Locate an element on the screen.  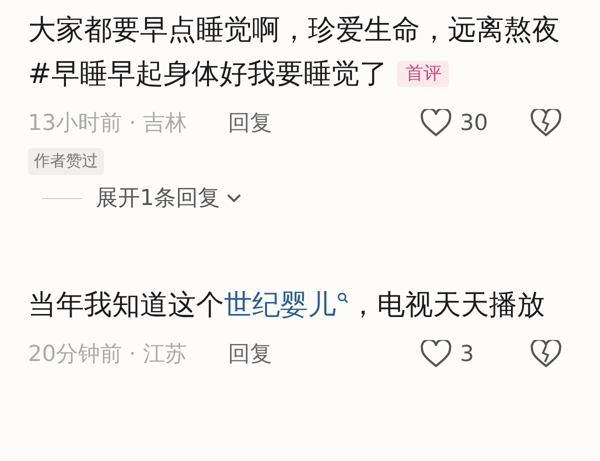
time-location: 13小时前 · 吉林 is located at coordinates (108, 124).